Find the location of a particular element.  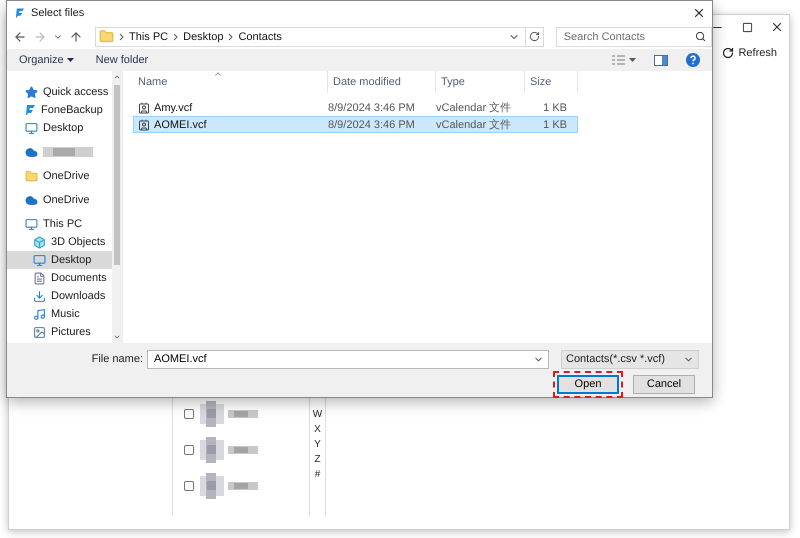

file-name-cell: Amy.vcf is located at coordinates (229, 108).